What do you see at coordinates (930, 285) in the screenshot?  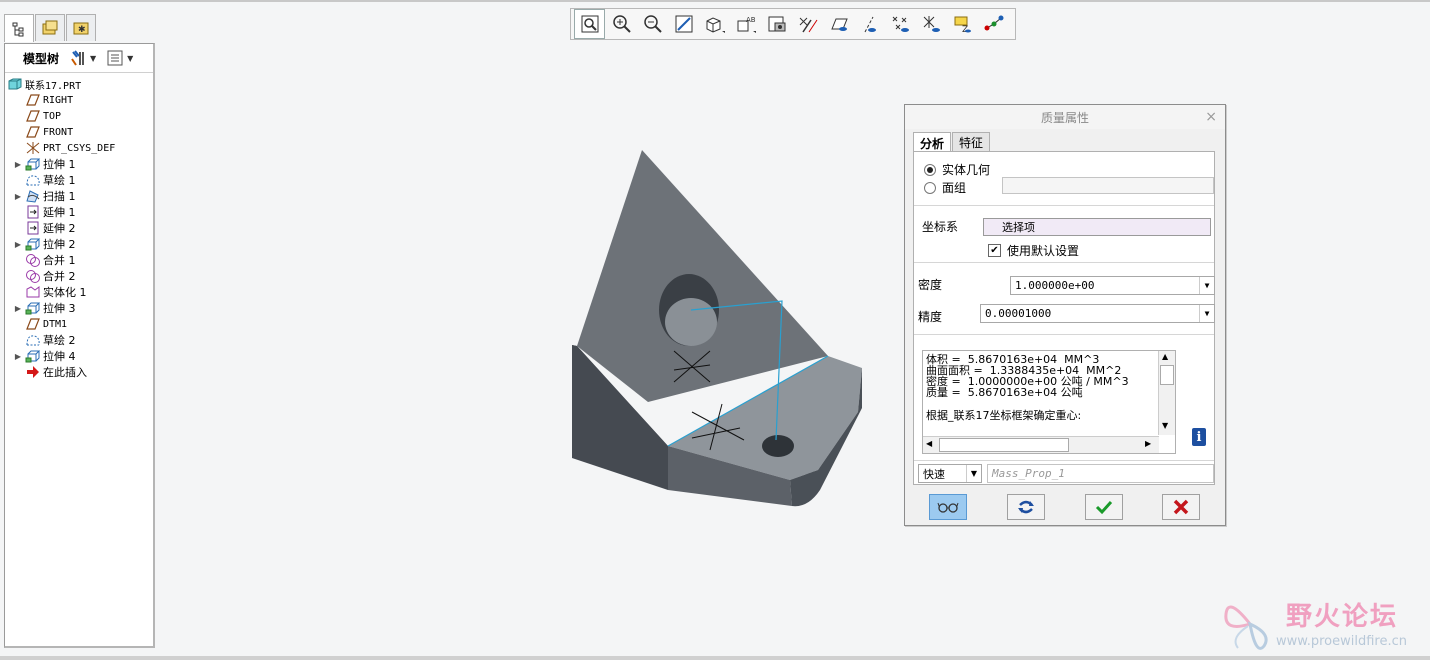 I see `density-label: 密度` at bounding box center [930, 285].